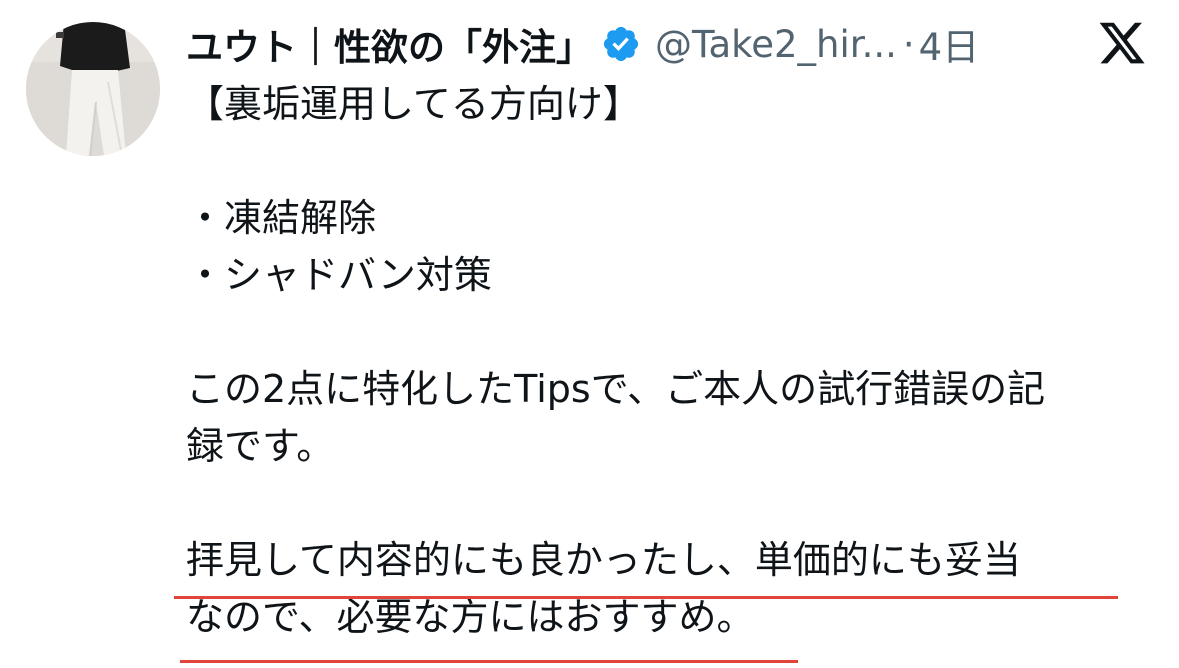 The image size is (1179, 668). Describe the element at coordinates (339, 275) in the screenshot. I see `tweet-text-line: ・シャドバン対策` at that location.